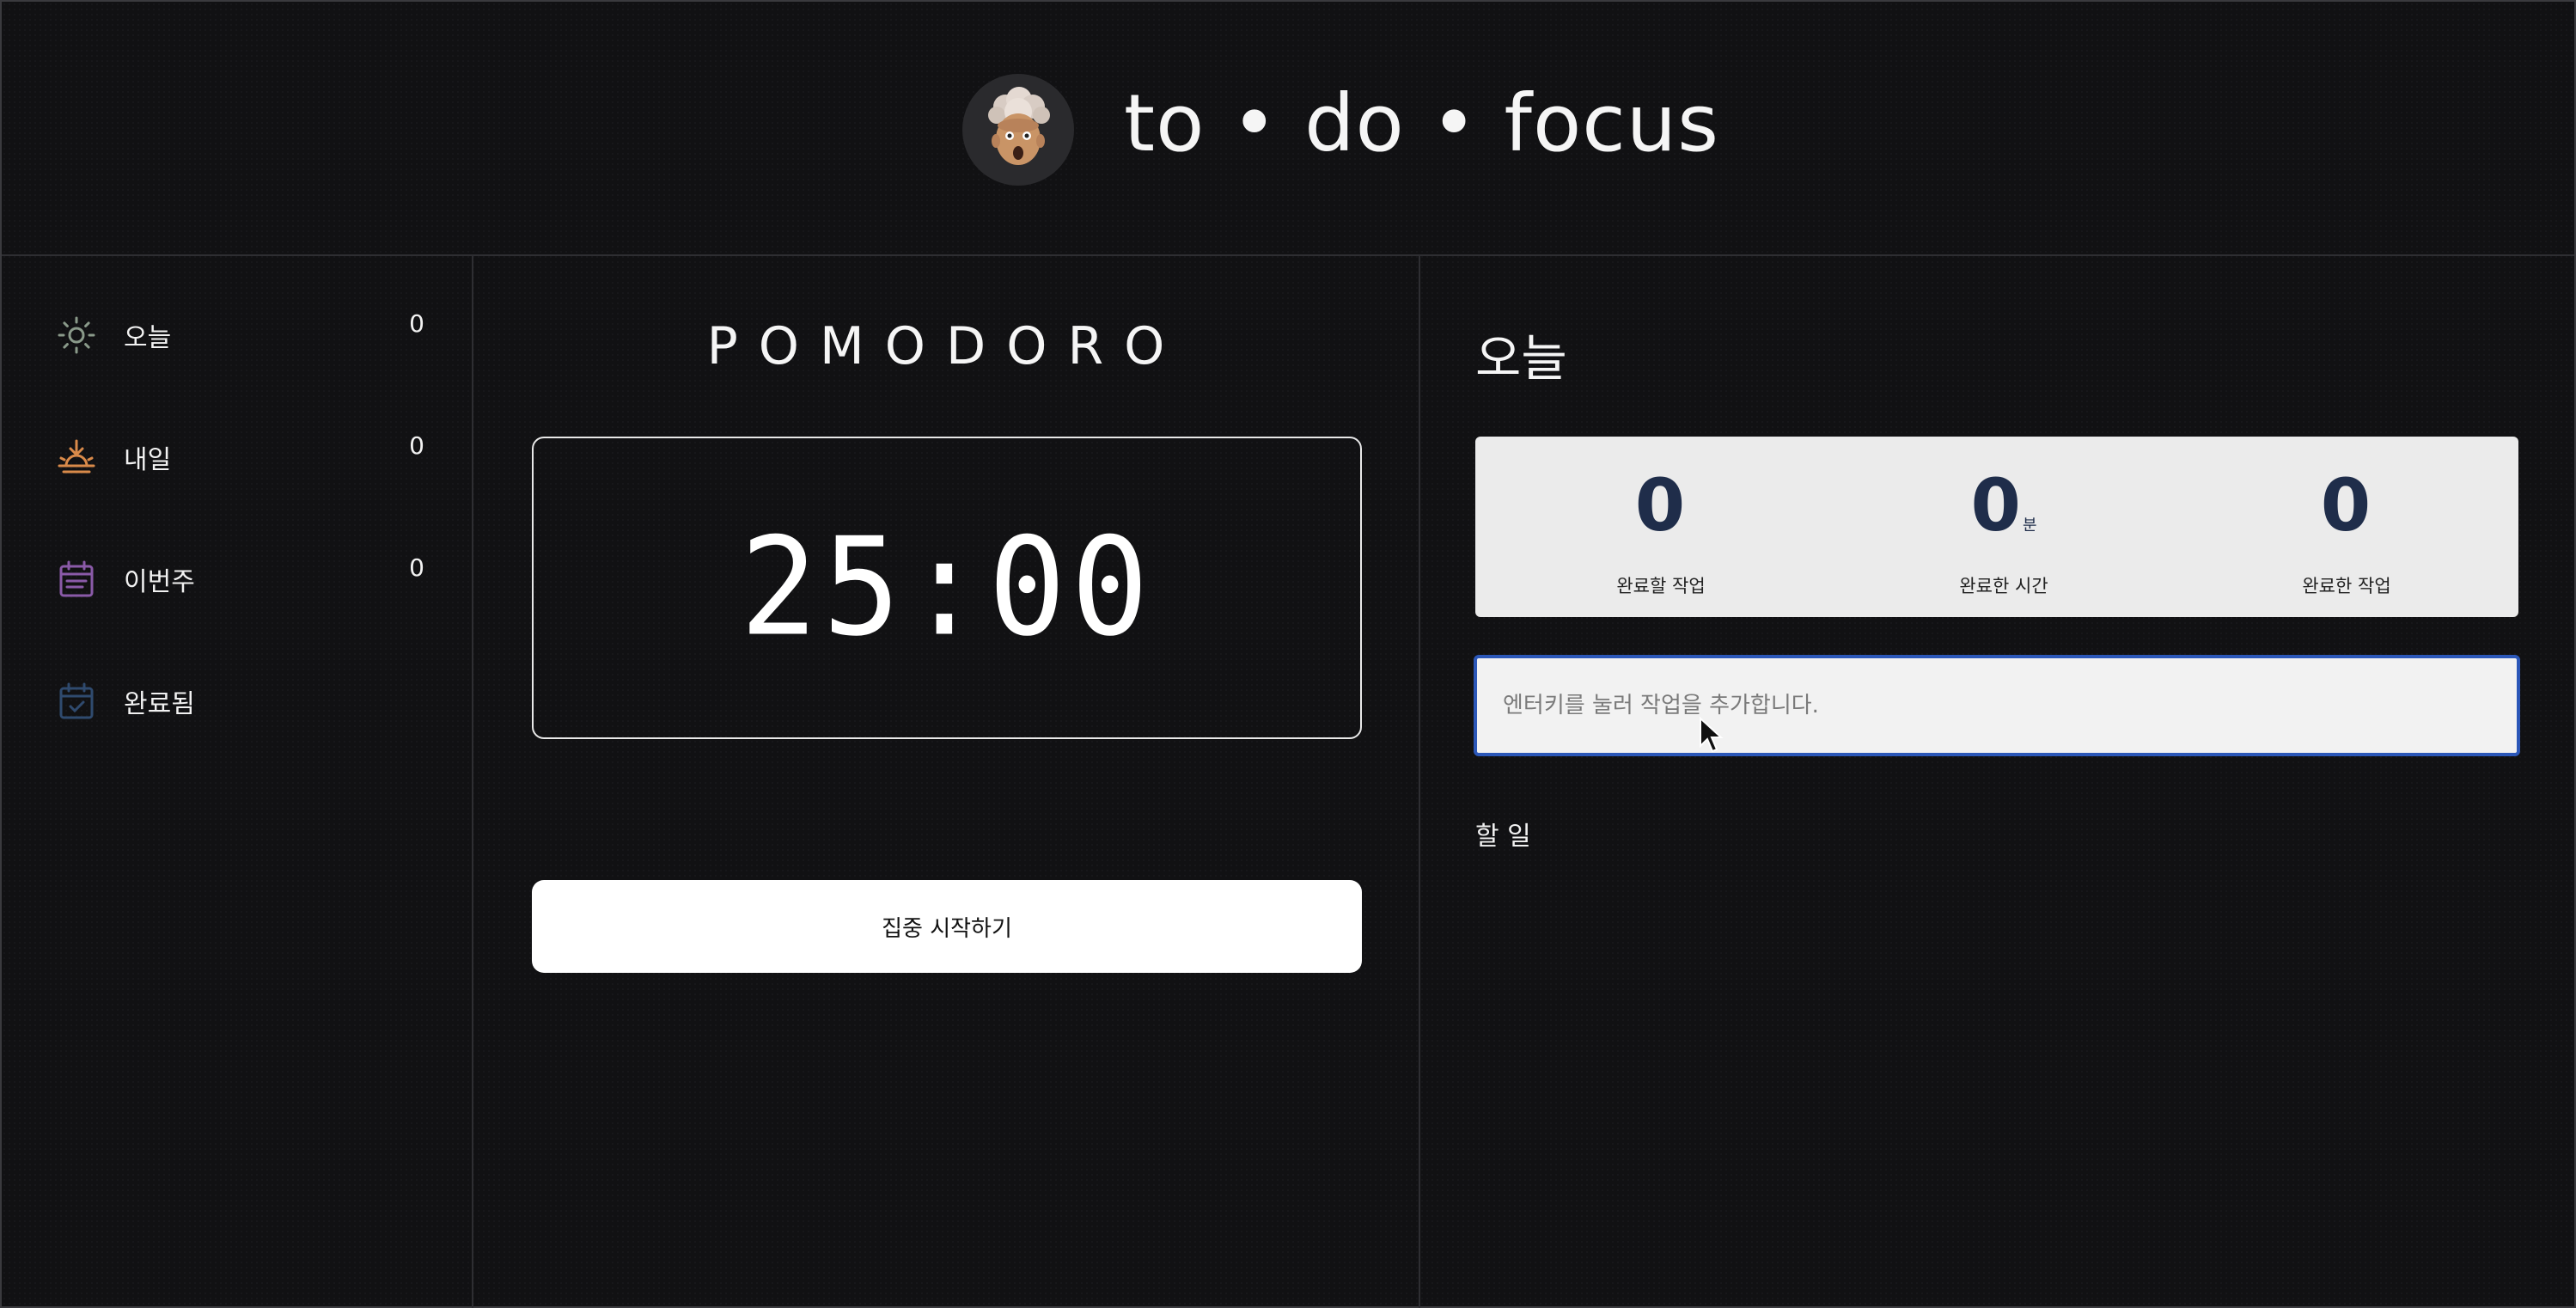 Image resolution: width=2576 pixels, height=1308 pixels. I want to click on todo-section-label: 할 일, so click(1503, 837).